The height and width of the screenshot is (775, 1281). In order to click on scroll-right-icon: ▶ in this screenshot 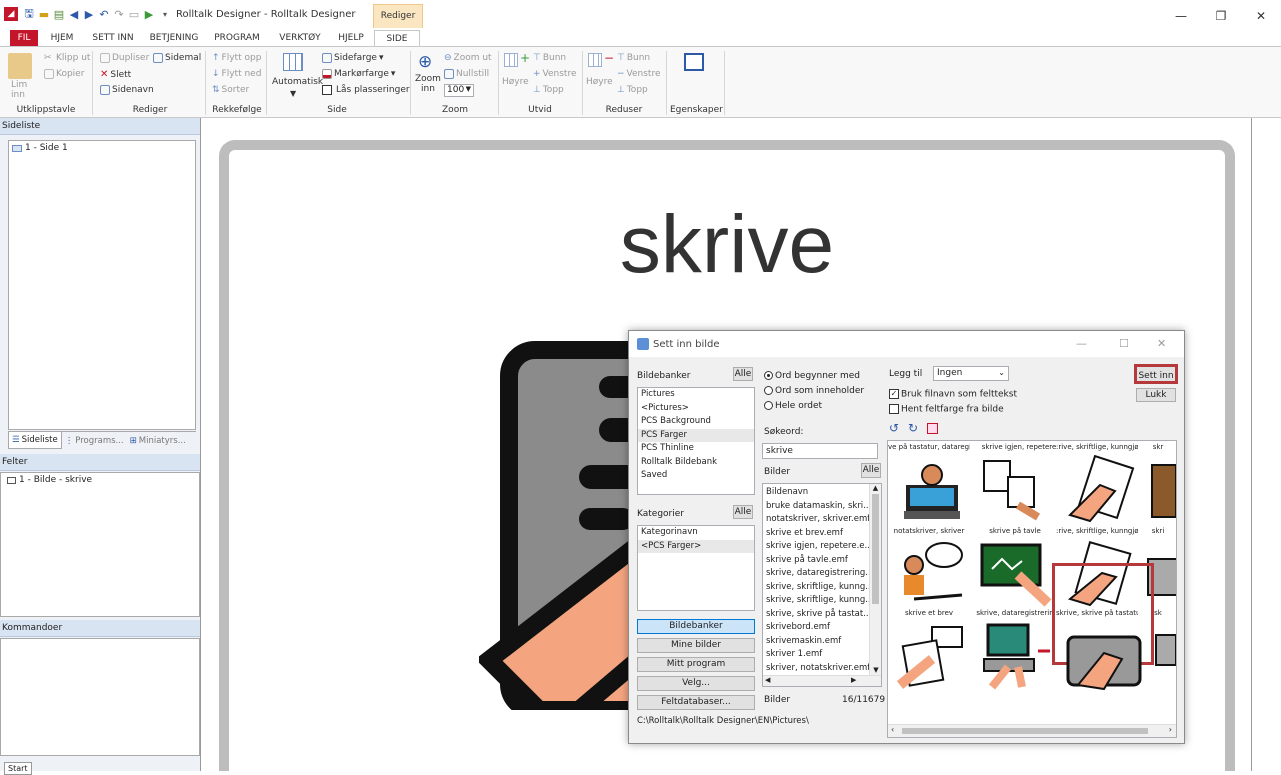, I will do `click(853, 680)`.